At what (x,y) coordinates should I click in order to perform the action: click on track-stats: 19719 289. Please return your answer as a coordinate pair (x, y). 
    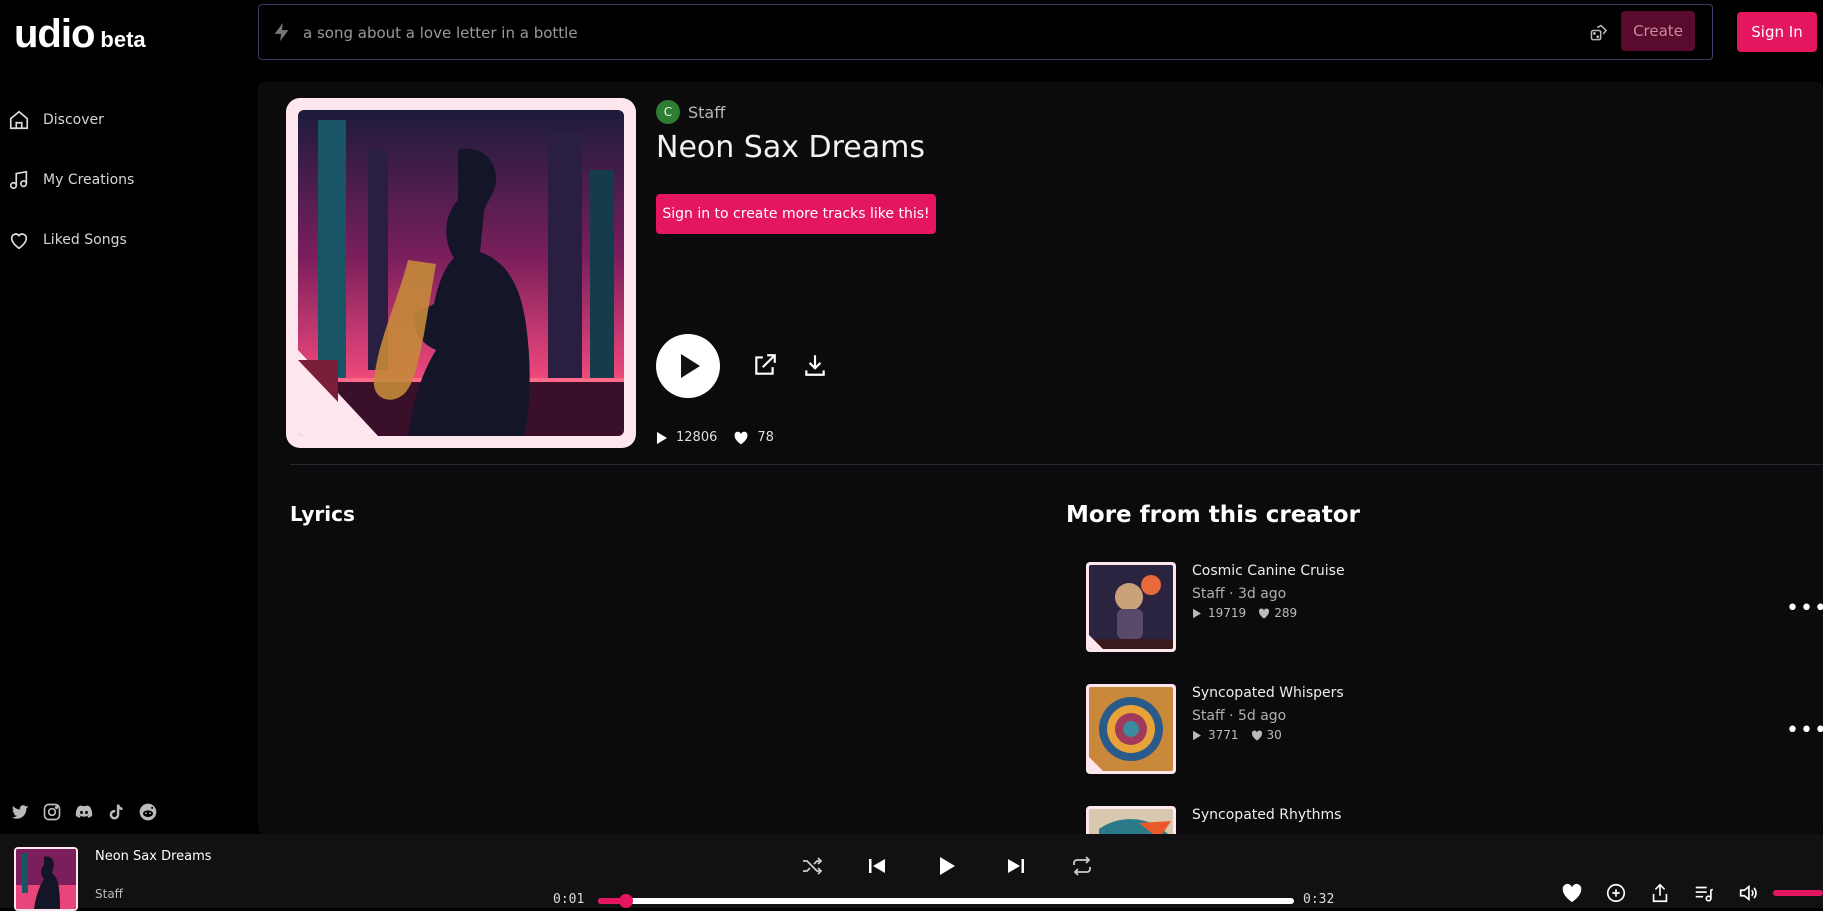
    Looking at the image, I should click on (1244, 613).